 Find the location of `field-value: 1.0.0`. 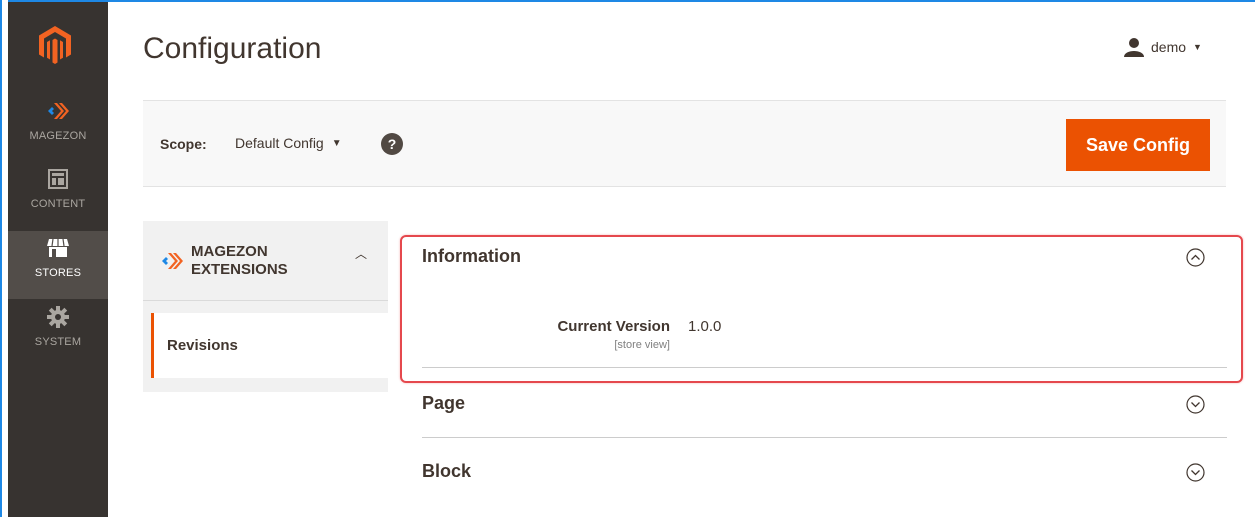

field-value: 1.0.0 is located at coordinates (705, 326).